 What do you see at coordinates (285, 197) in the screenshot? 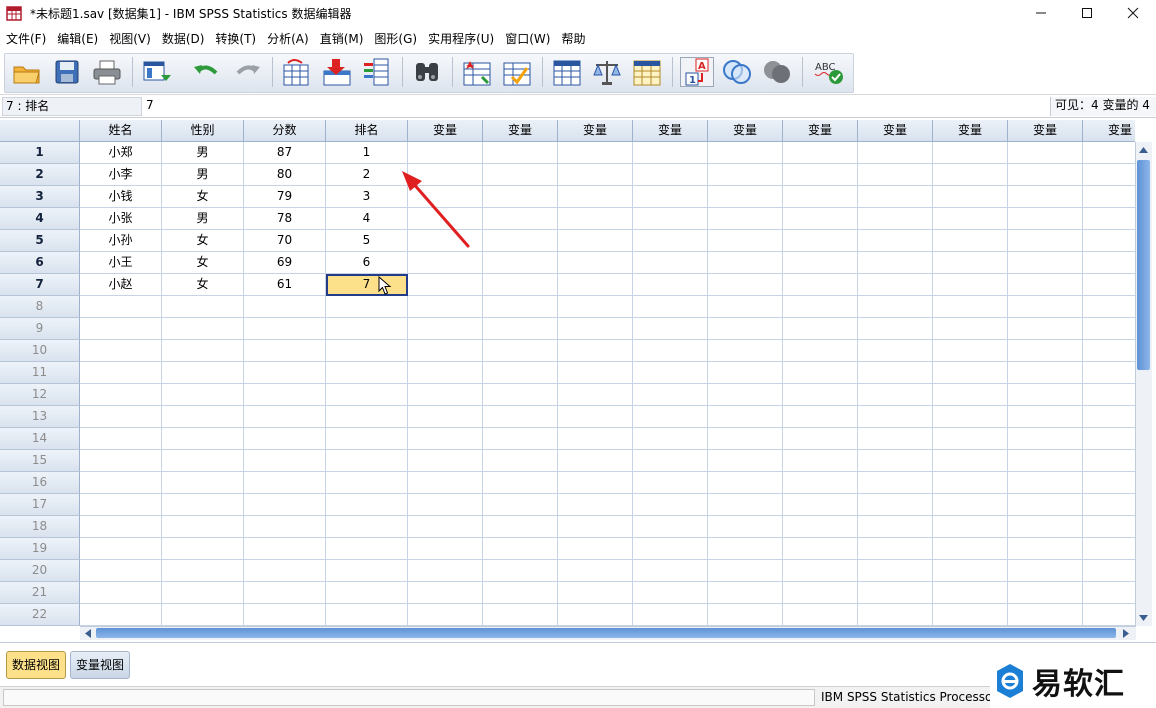
I see `data-cell: 79` at bounding box center [285, 197].